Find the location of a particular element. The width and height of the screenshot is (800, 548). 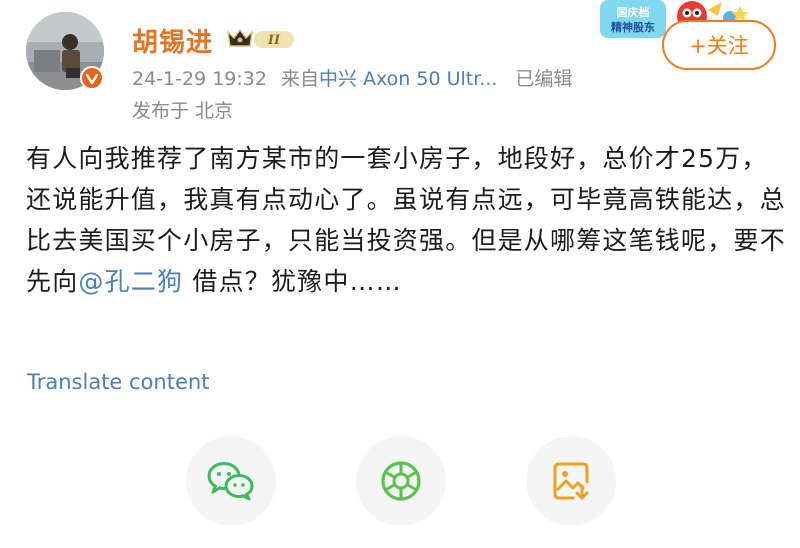

vip-level-badge: II is located at coordinates (261, 39).